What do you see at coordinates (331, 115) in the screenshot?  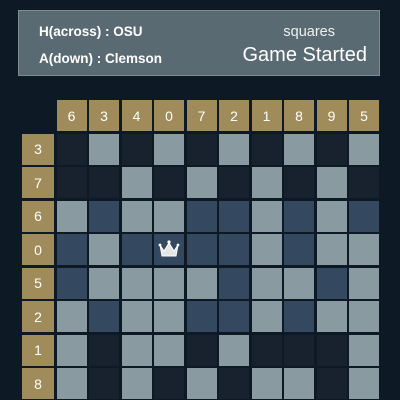 I see `column-number: 9` at bounding box center [331, 115].